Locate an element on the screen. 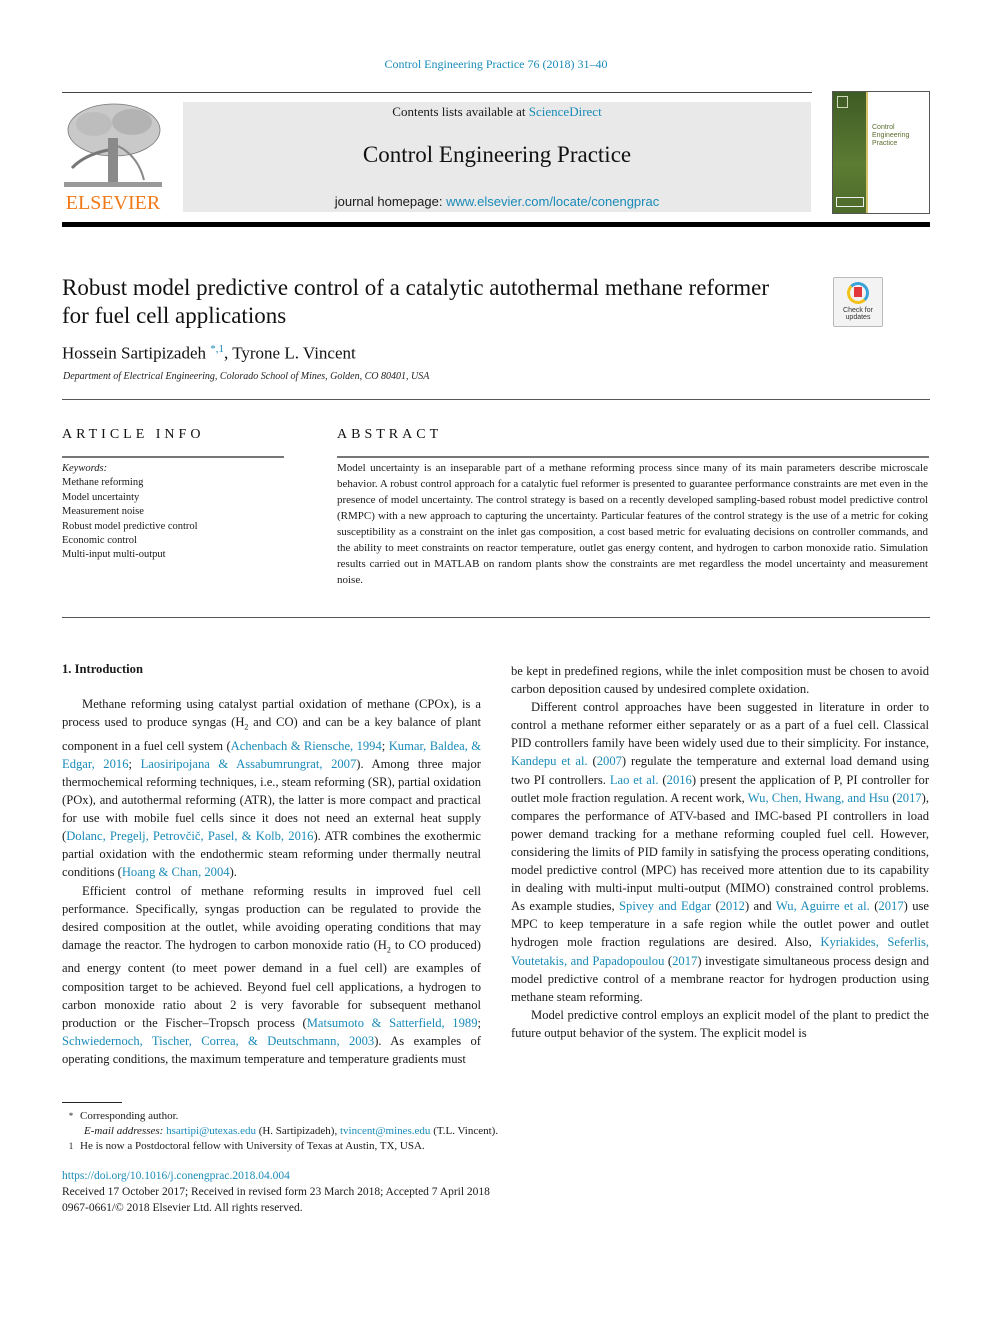 Image resolution: width=992 pixels, height=1323 pixels. elsevier-wordmark: ELSEVIER is located at coordinates (113, 203).